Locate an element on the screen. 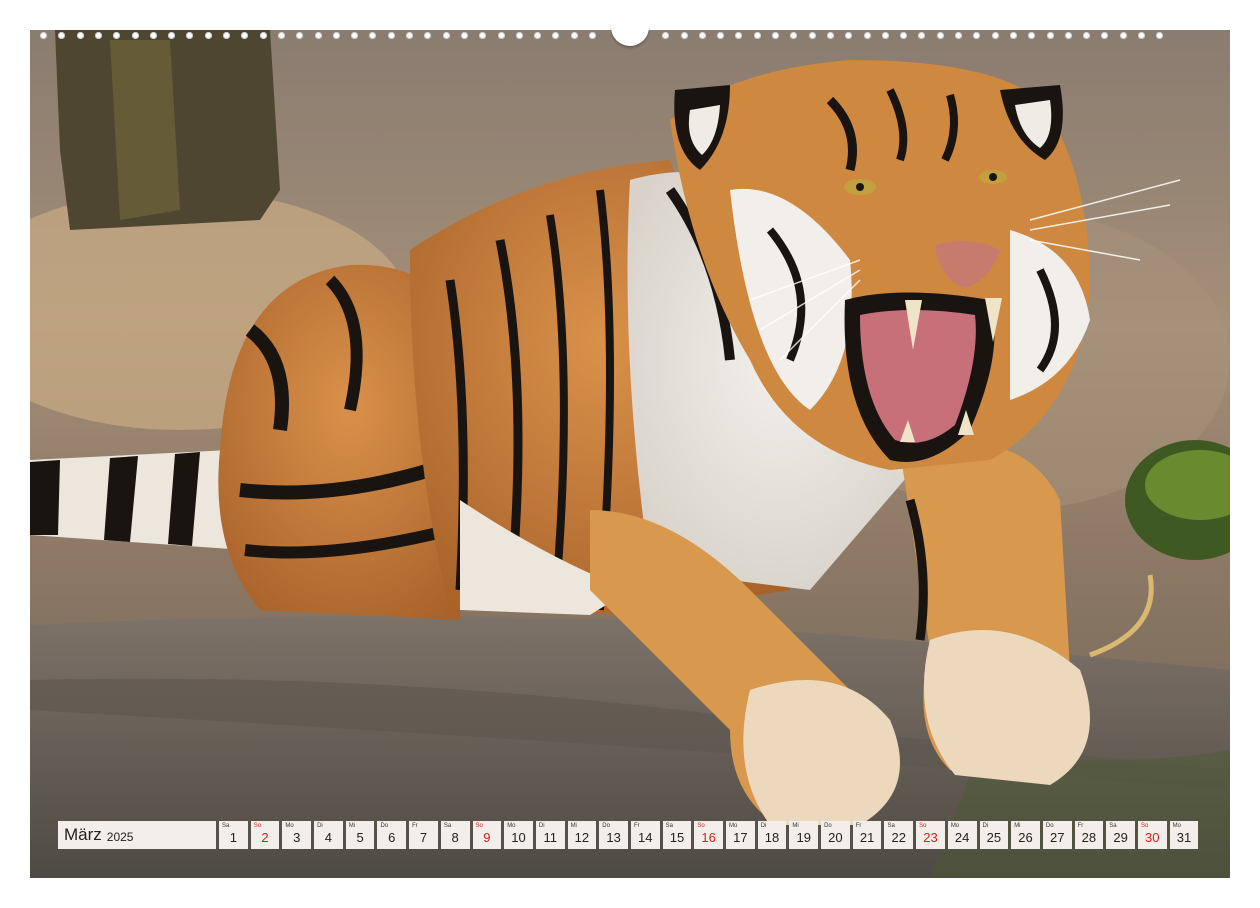 This screenshot has height=908, width=1260. day-cell: Mo 10 is located at coordinates (518, 835).